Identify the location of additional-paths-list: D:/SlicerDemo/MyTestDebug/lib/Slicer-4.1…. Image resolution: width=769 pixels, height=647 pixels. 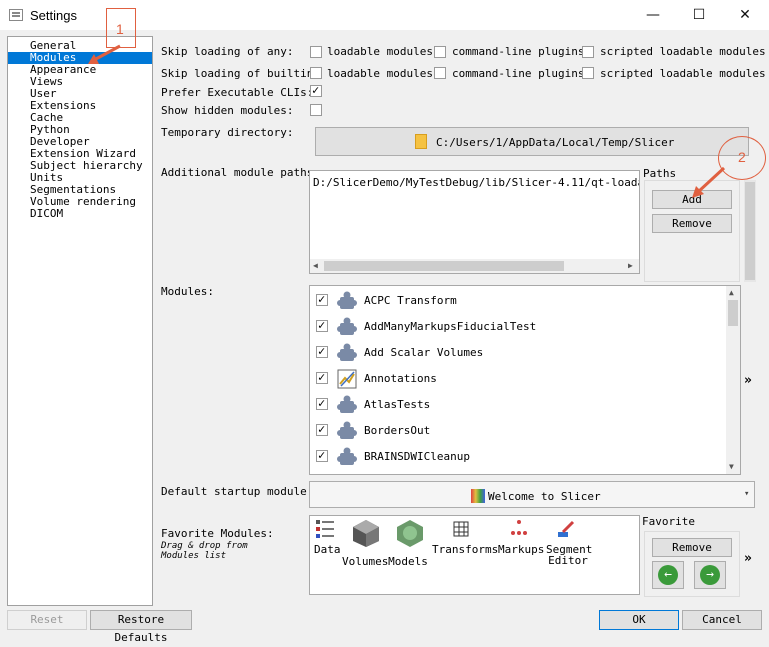
(474, 222).